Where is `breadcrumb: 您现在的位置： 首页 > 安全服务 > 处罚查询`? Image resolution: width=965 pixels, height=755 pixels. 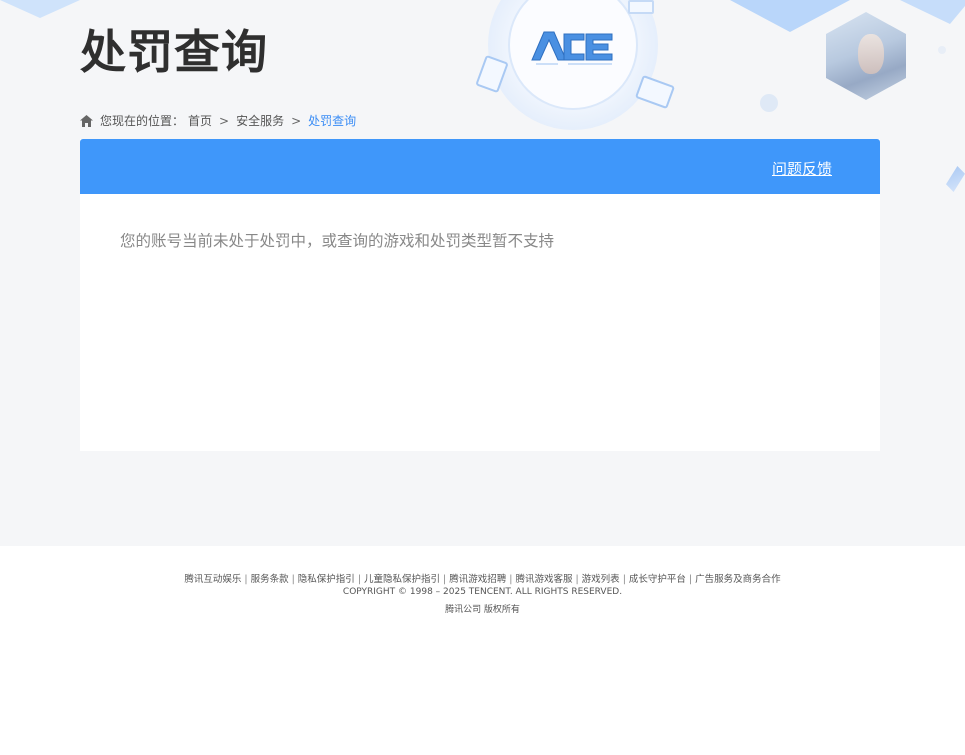
breadcrumb: 您现在的位置： 首页 > 安全服务 > 处罚查询 is located at coordinates (218, 120).